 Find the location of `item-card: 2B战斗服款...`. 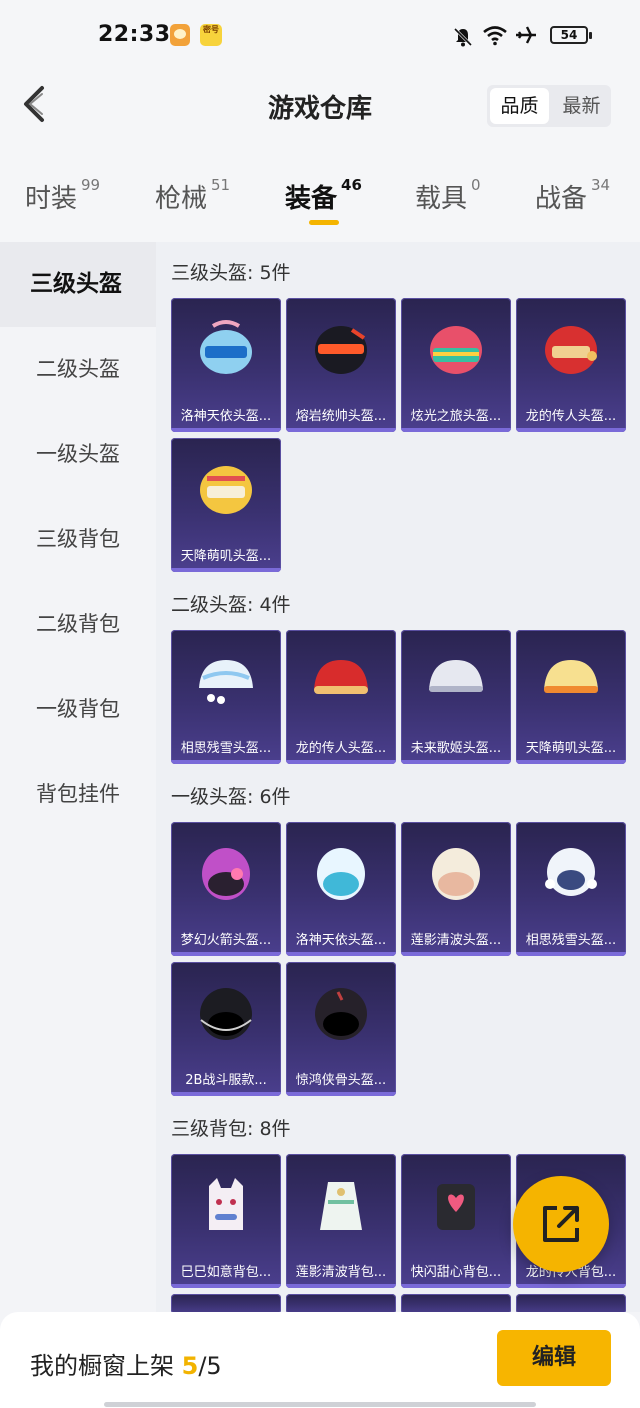

item-card: 2B战斗服款... is located at coordinates (226, 1029).